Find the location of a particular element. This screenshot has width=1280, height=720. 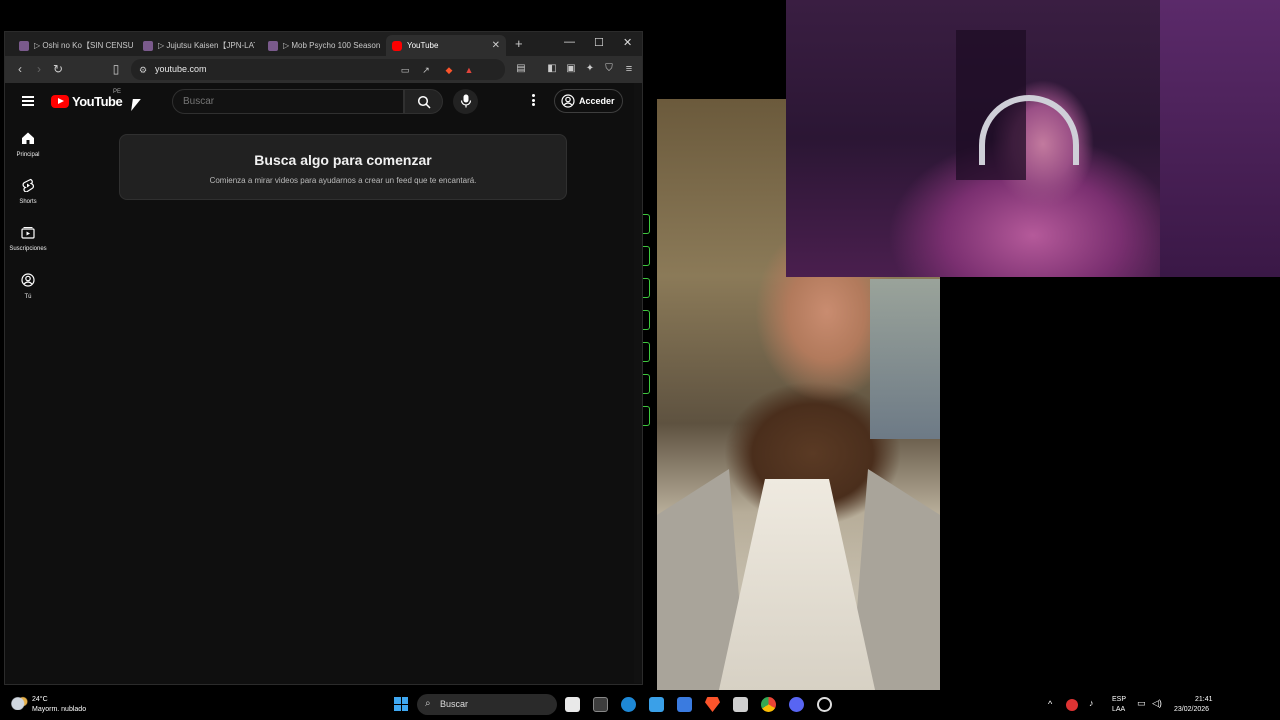

tab-title: ▷ Mob Psycho 100 Season is located at coordinates (331, 45).